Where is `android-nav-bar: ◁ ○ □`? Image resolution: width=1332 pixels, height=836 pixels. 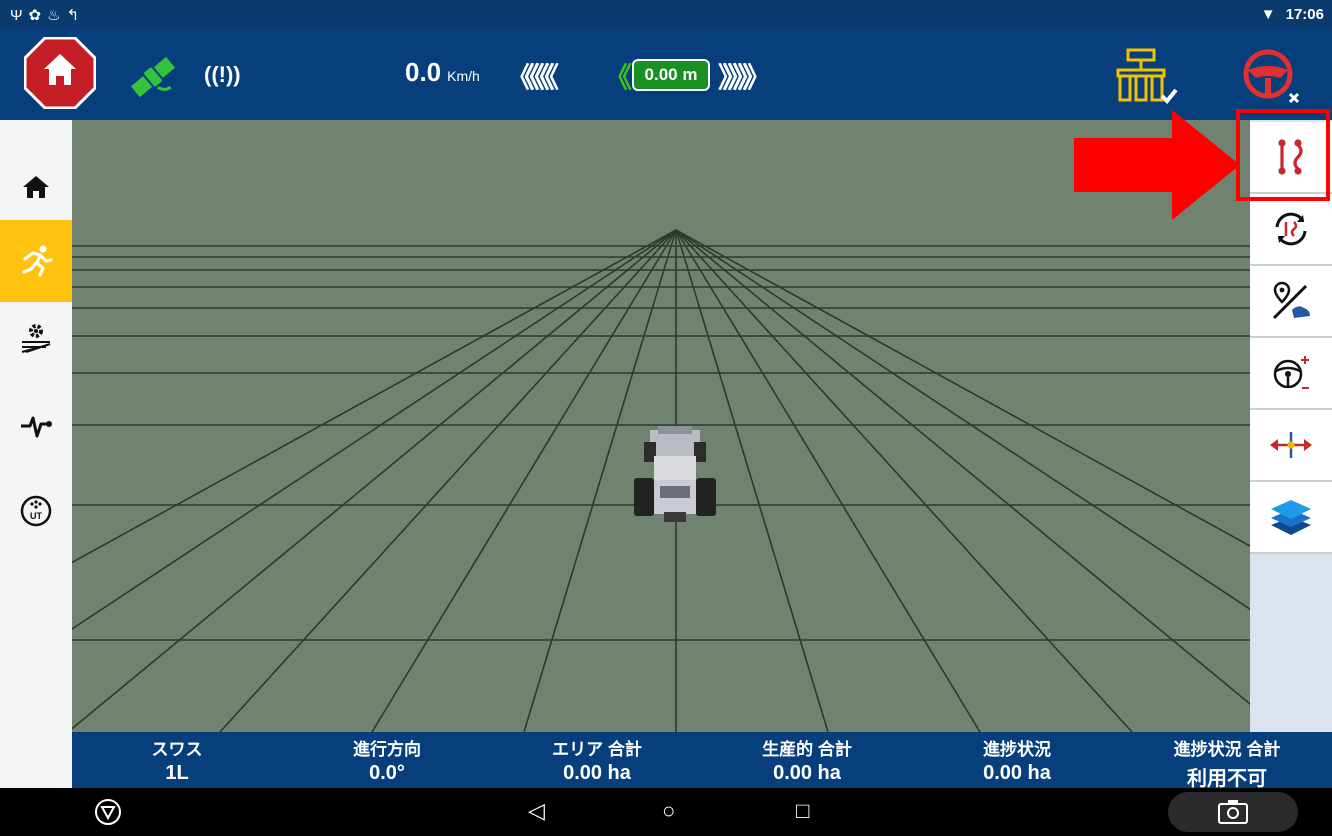 android-nav-bar: ◁ ○ □ is located at coordinates (666, 812).